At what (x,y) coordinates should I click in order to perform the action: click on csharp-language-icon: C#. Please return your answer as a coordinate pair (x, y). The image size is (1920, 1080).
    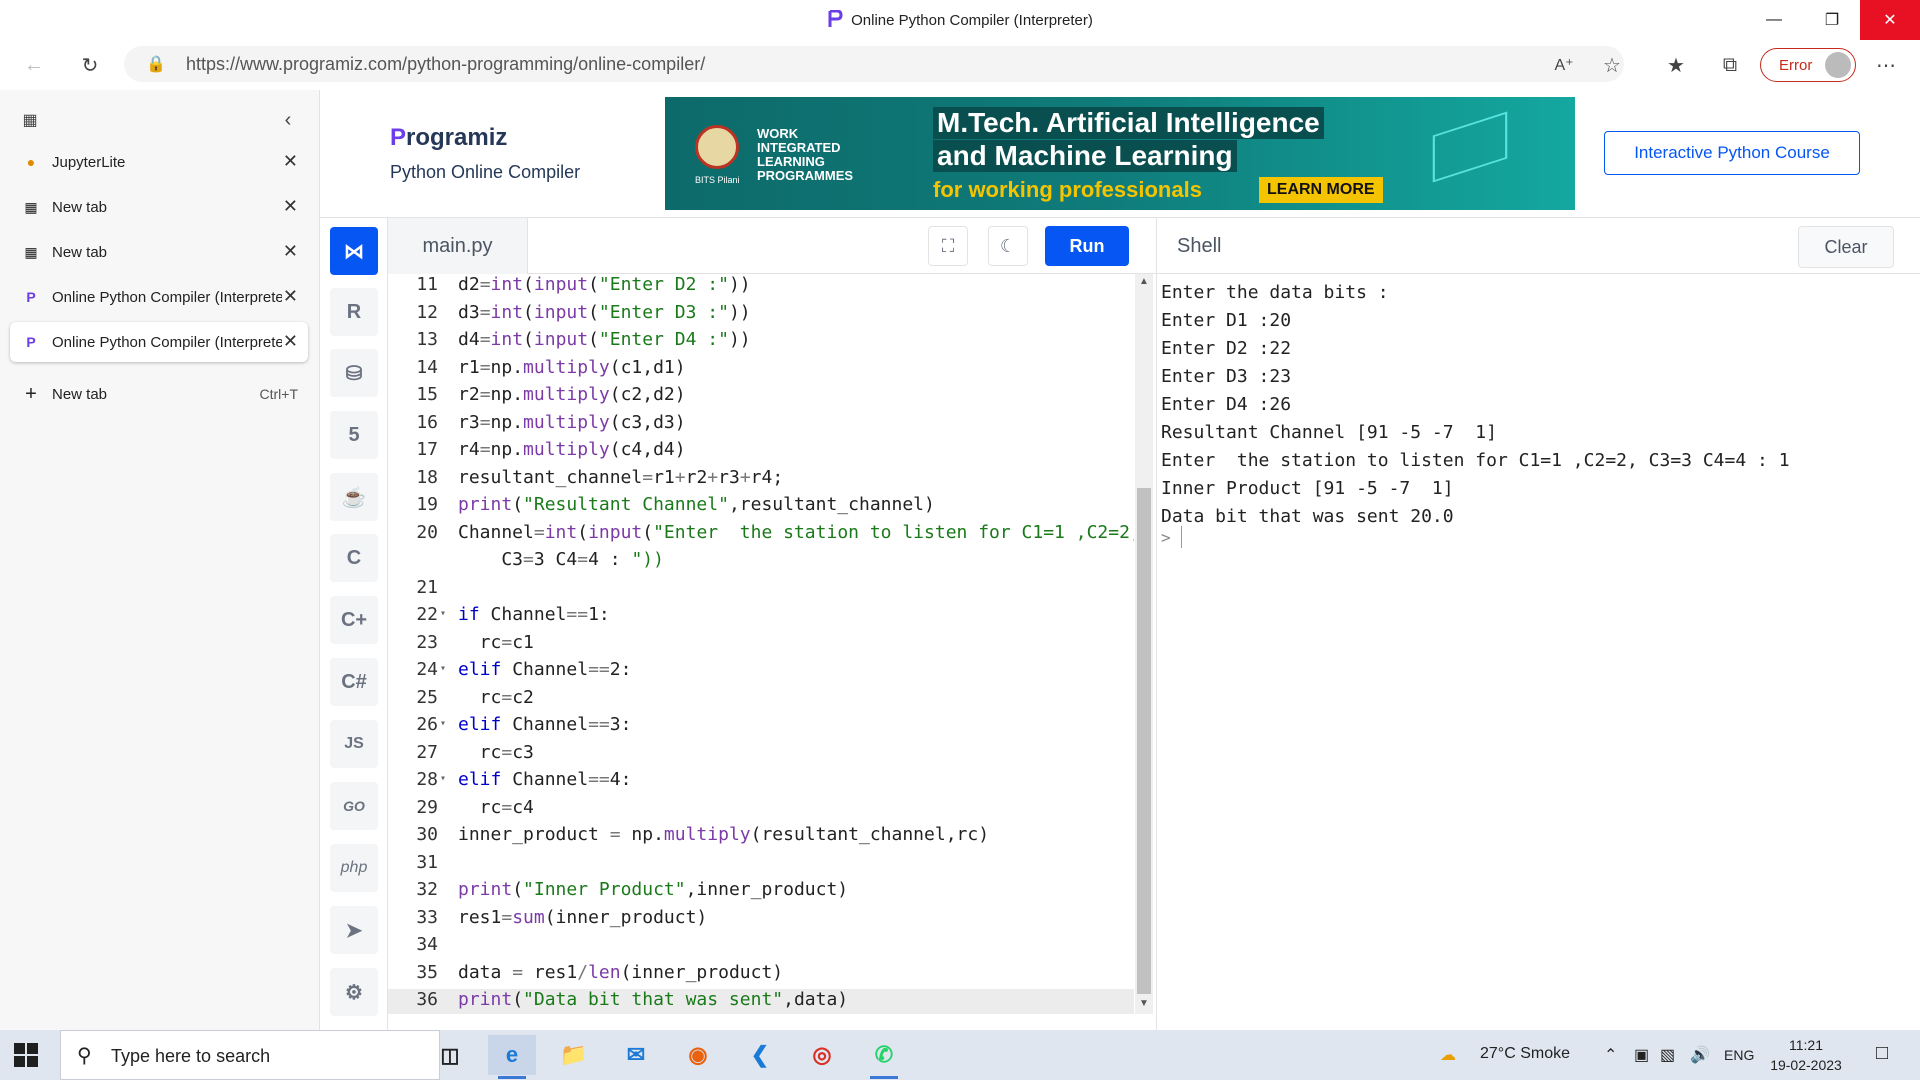
    Looking at the image, I should click on (354, 682).